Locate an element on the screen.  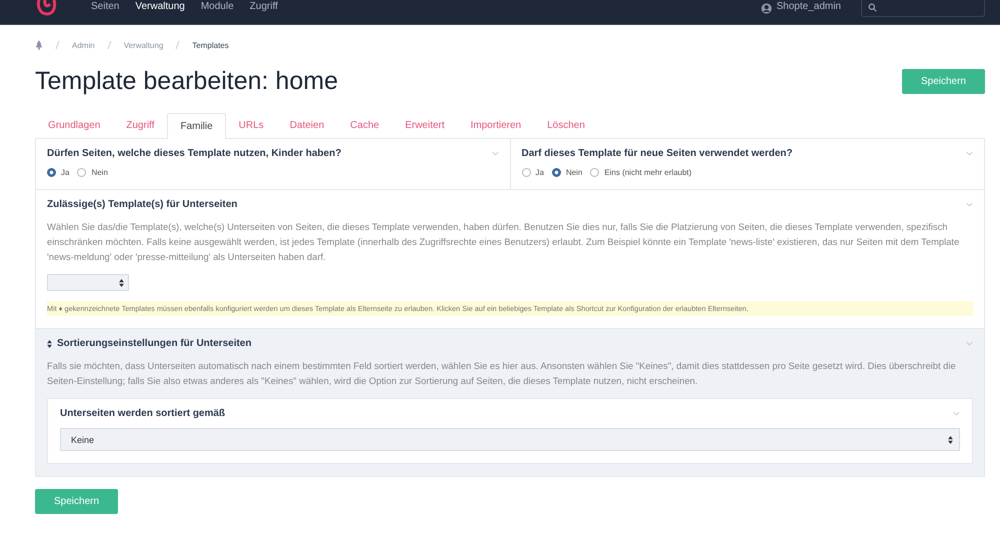
nav-link: Zugriff is located at coordinates (264, 6).